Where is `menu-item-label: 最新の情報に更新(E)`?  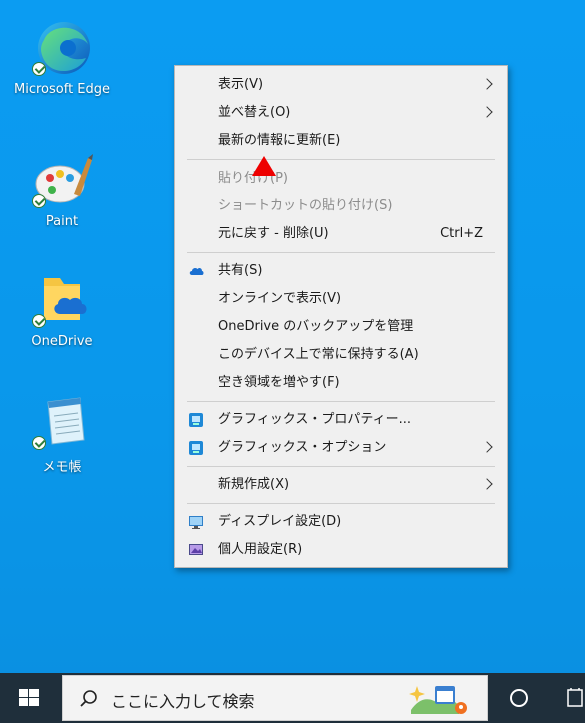
menu-item-label: 最新の情報に更新(E) is located at coordinates (279, 140).